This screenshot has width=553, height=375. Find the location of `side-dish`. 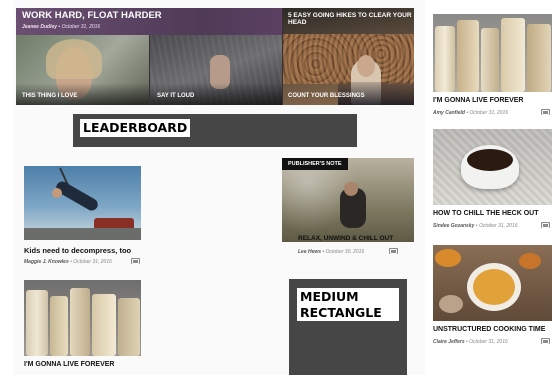

side-dish is located at coordinates (451, 304).